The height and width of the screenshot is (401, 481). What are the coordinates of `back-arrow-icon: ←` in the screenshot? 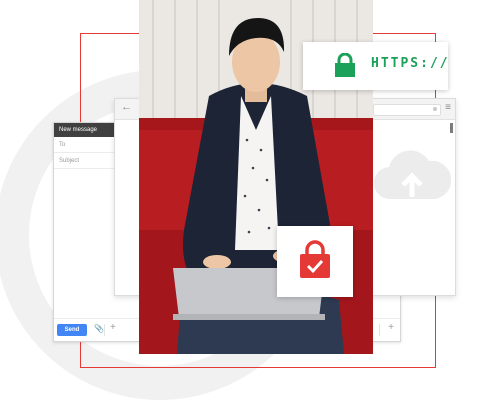 It's located at (126, 107).